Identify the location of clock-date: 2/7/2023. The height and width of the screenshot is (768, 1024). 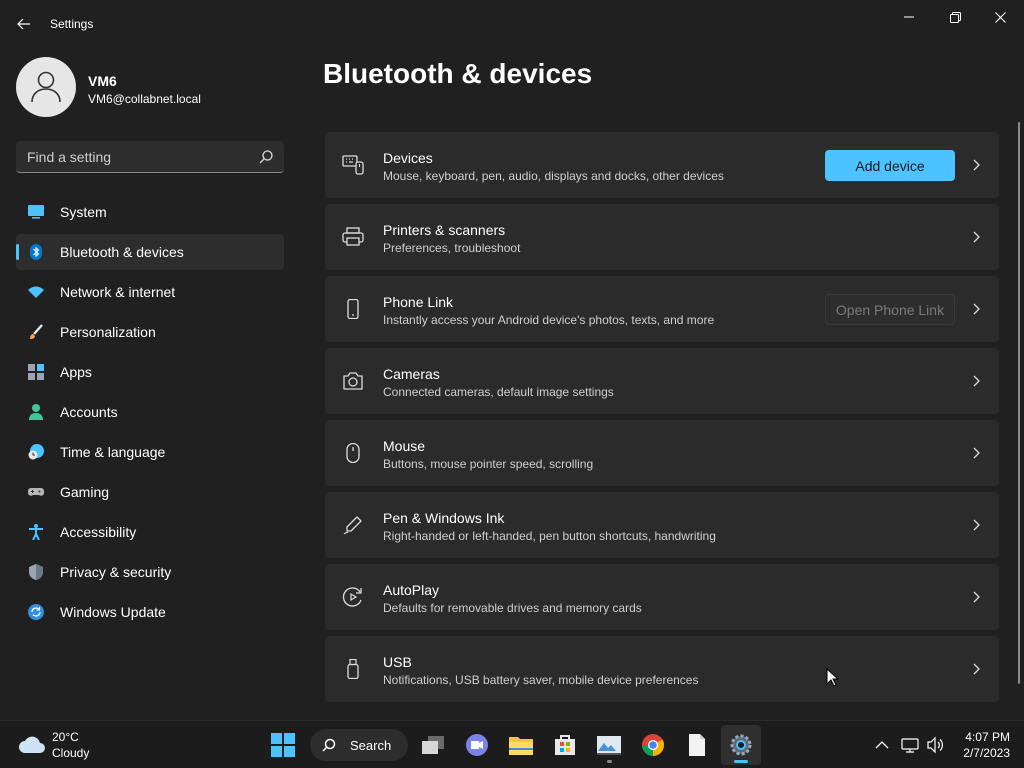
(986, 753).